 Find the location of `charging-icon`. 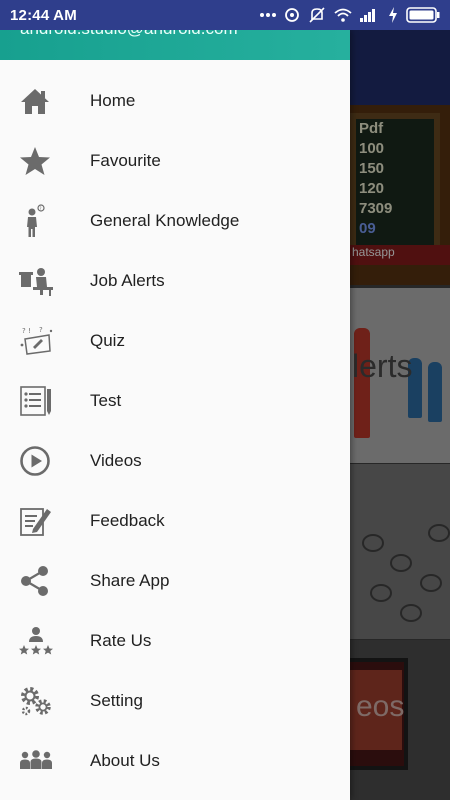

charging-icon is located at coordinates (393, 15).